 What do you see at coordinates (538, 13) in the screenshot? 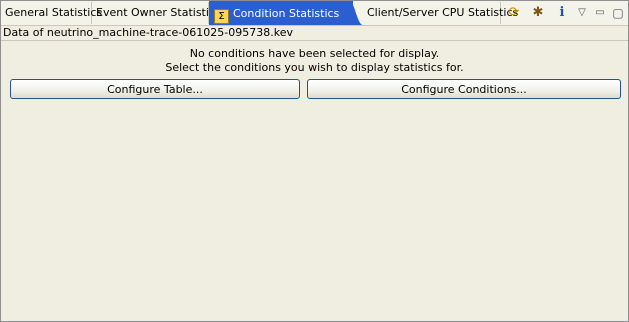
I see `bug-icon: ✱` at bounding box center [538, 13].